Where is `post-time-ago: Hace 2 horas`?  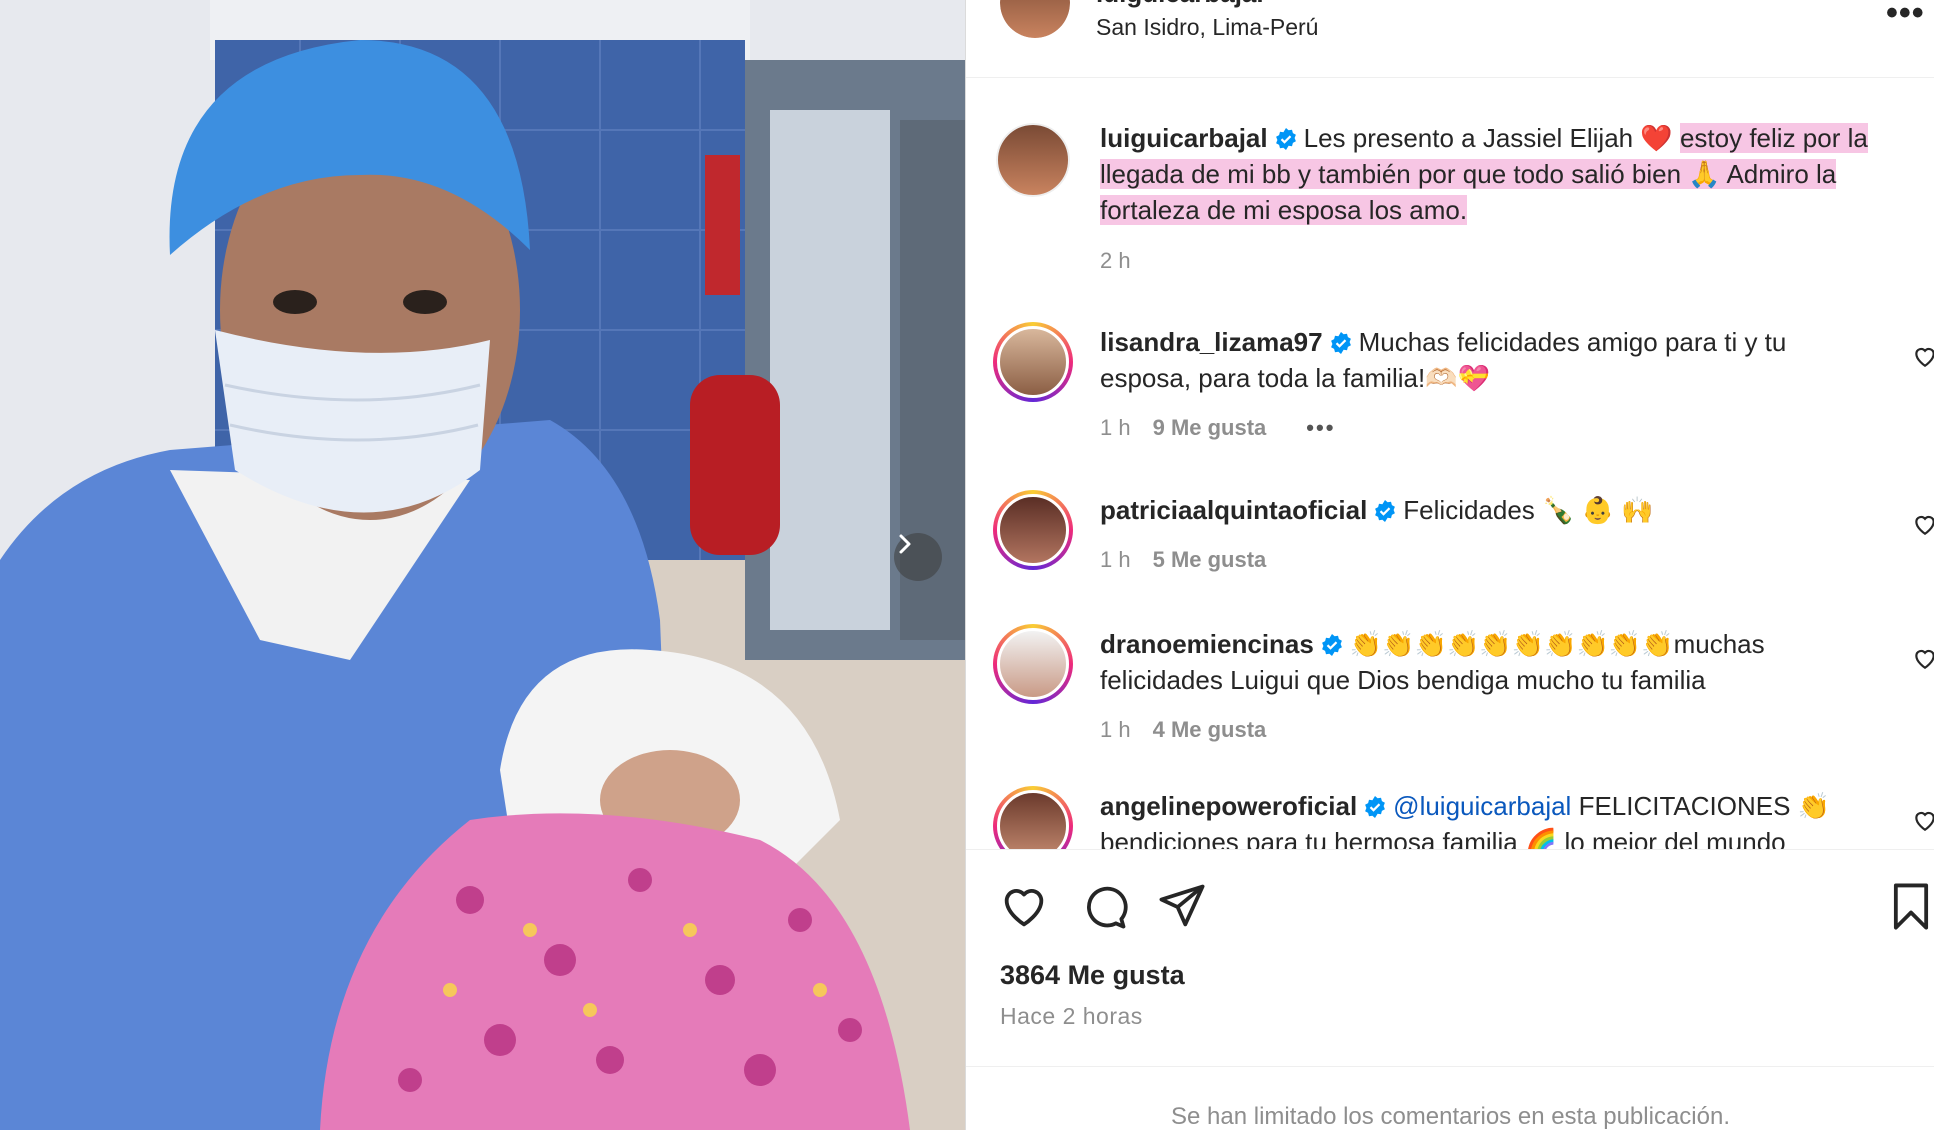 post-time-ago: Hace 2 horas is located at coordinates (1071, 1016).